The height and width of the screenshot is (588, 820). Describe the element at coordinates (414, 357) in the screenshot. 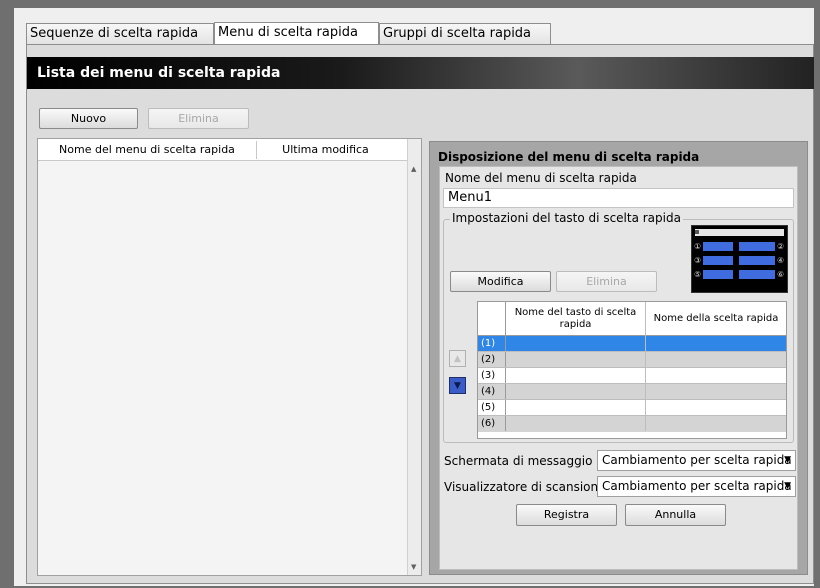

I see `list-scrollbar: ▲ ▼` at that location.